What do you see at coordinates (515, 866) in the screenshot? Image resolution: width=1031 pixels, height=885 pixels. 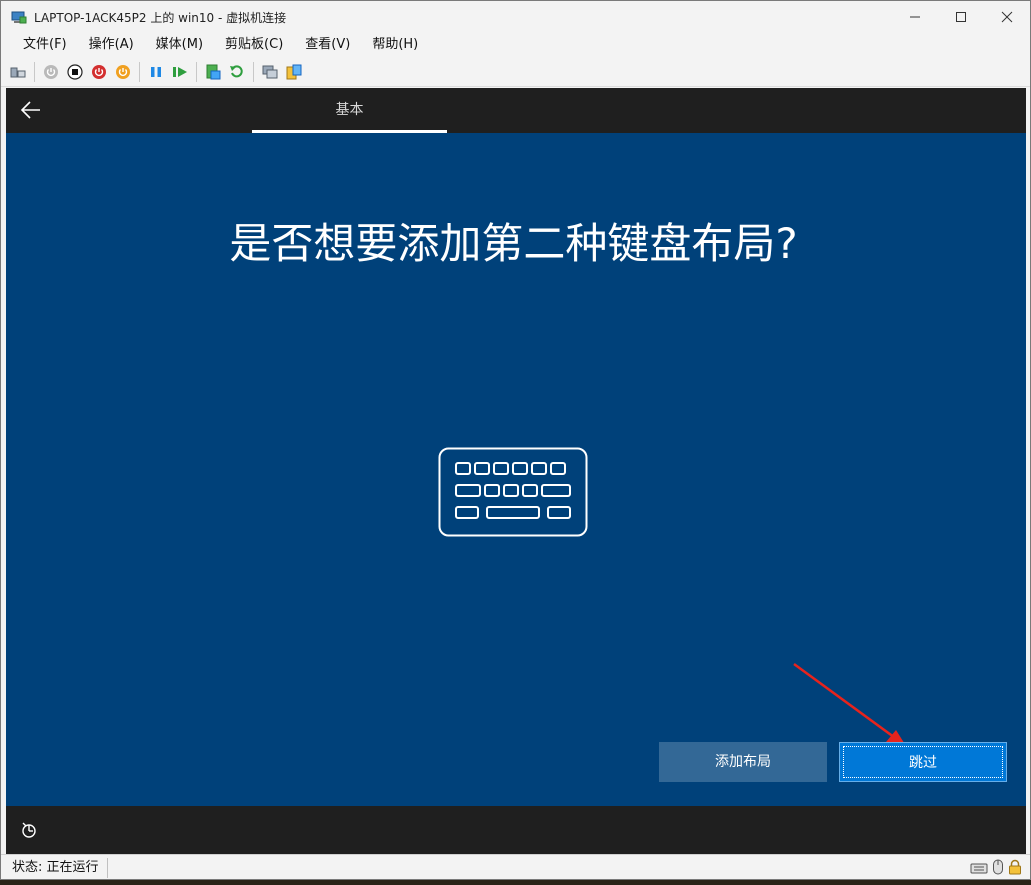 I see `status-bar: 状态: 正在运行` at bounding box center [515, 866].